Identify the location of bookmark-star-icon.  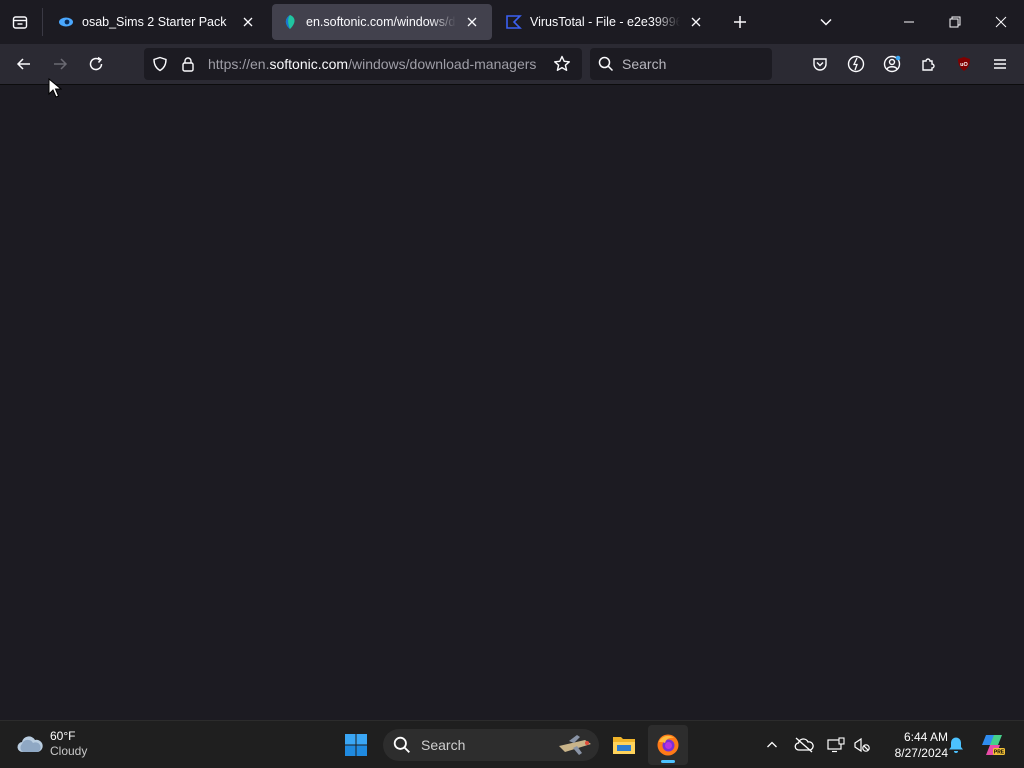
(562, 64).